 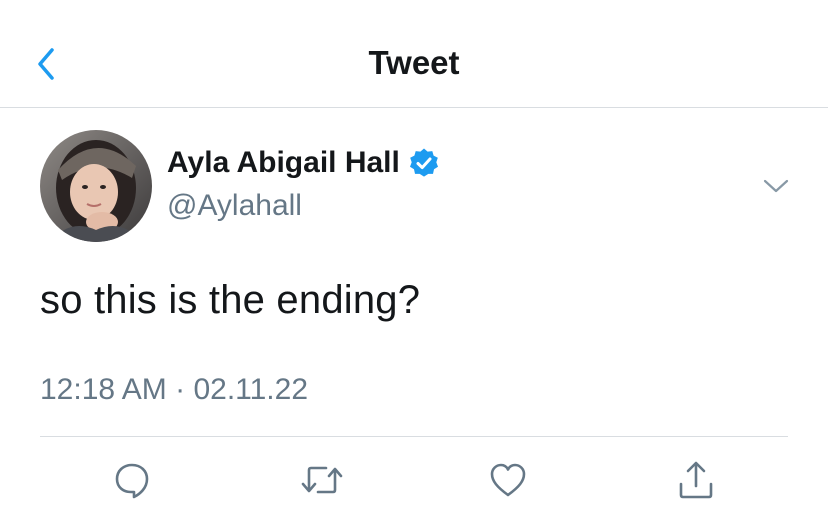 I want to click on author-name-row: Ayla Abigail Hall, so click(x=303, y=163).